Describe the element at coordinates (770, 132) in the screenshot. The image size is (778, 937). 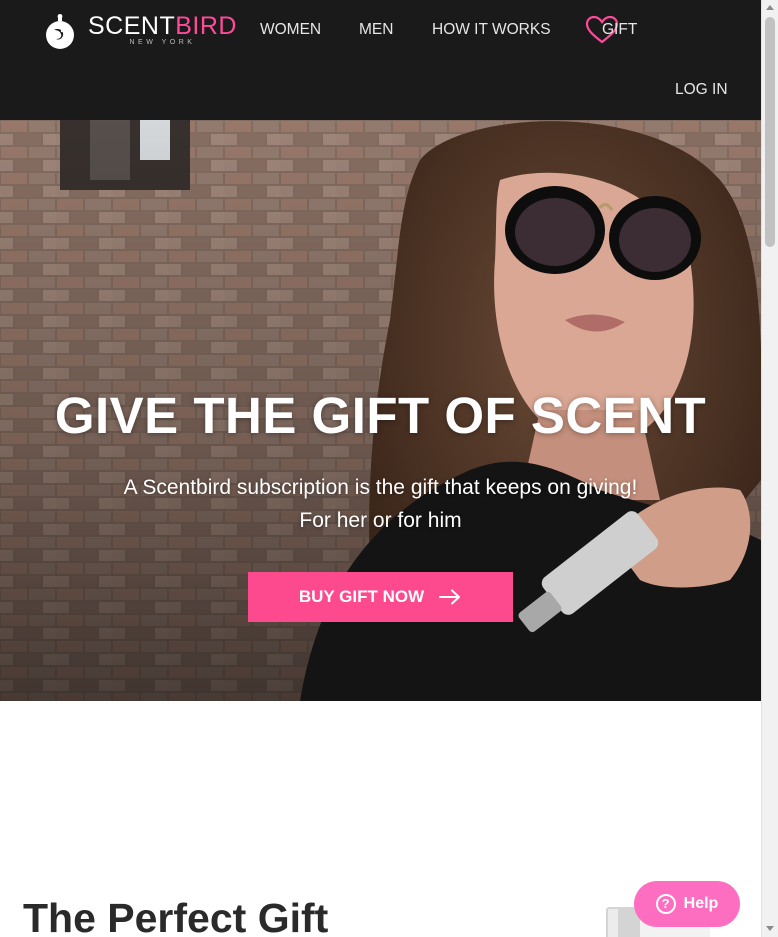
I see `scrollbar-thumb` at that location.